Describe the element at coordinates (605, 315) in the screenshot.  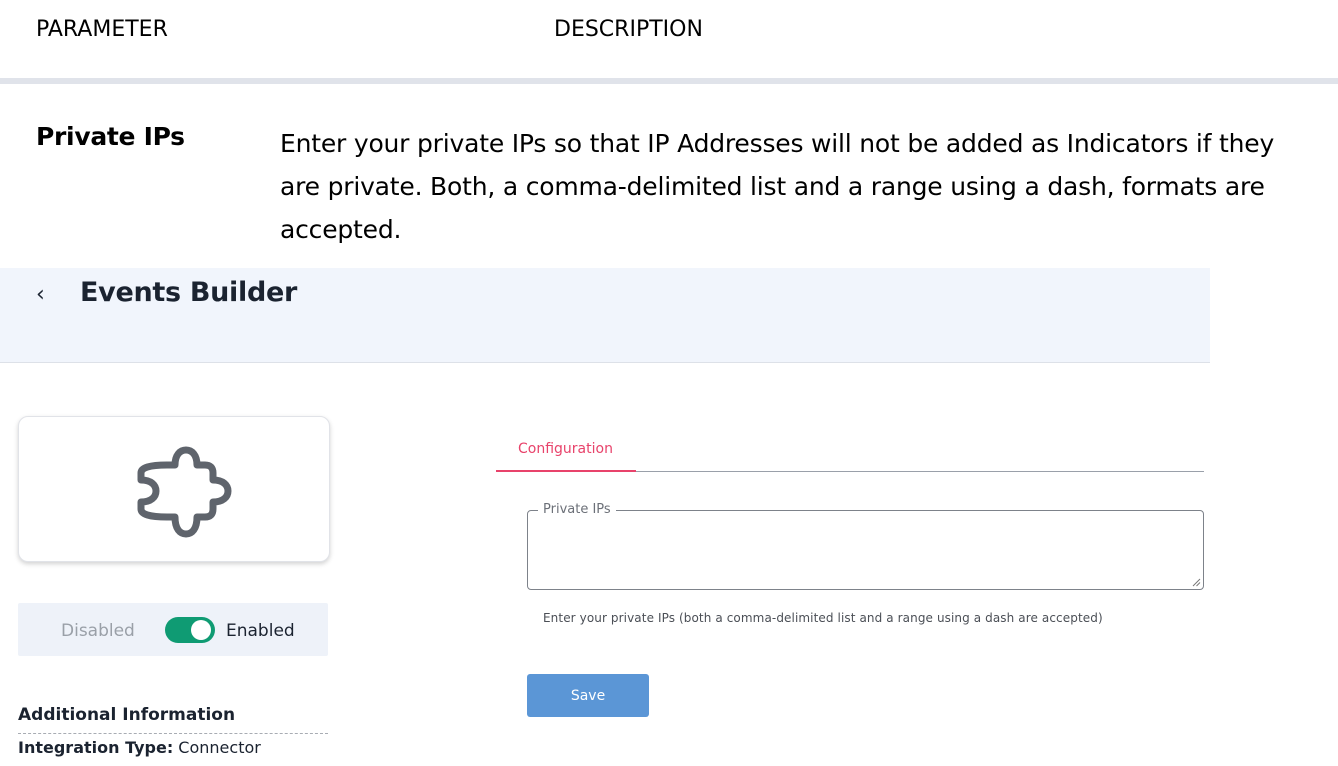
I see `page-header: ‹ Events Builder` at that location.